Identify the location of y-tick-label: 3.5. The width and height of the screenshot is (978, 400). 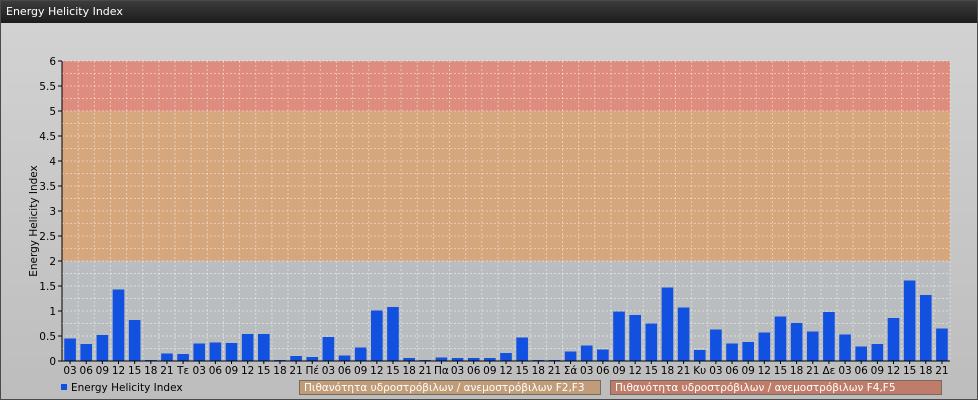
(47, 187).